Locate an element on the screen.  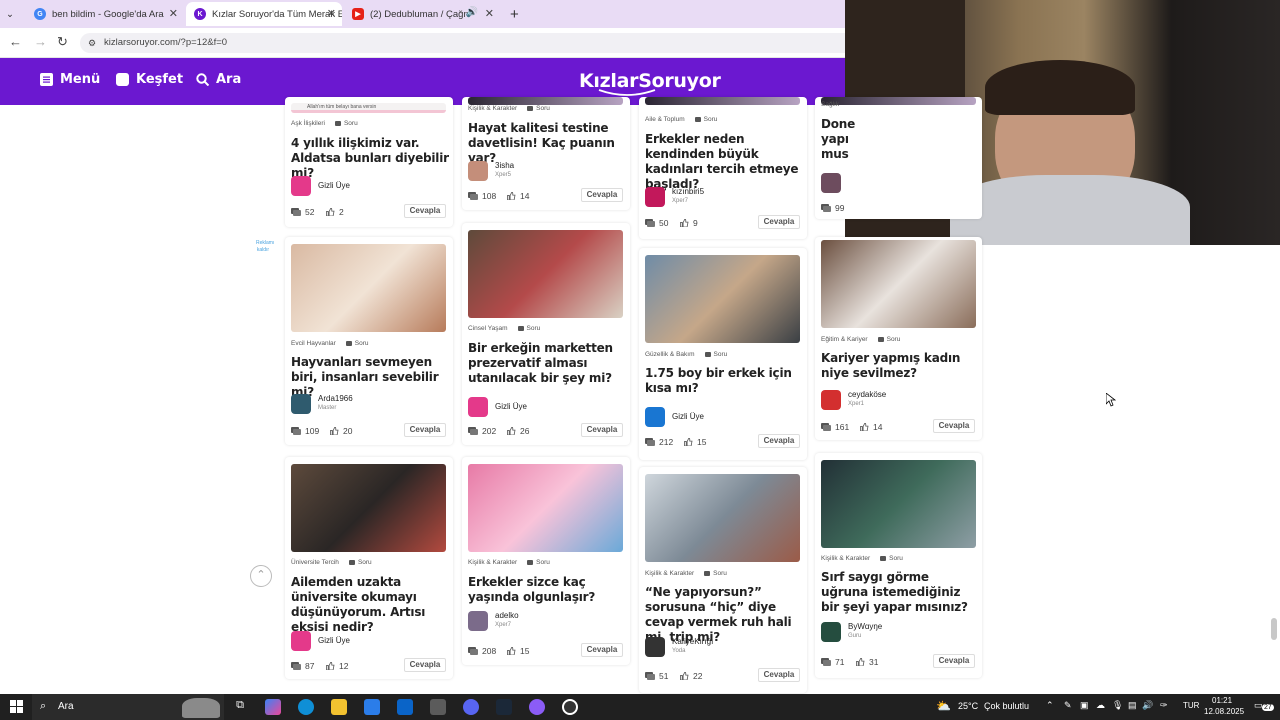
chrome-icon is located at coordinates (537, 707).